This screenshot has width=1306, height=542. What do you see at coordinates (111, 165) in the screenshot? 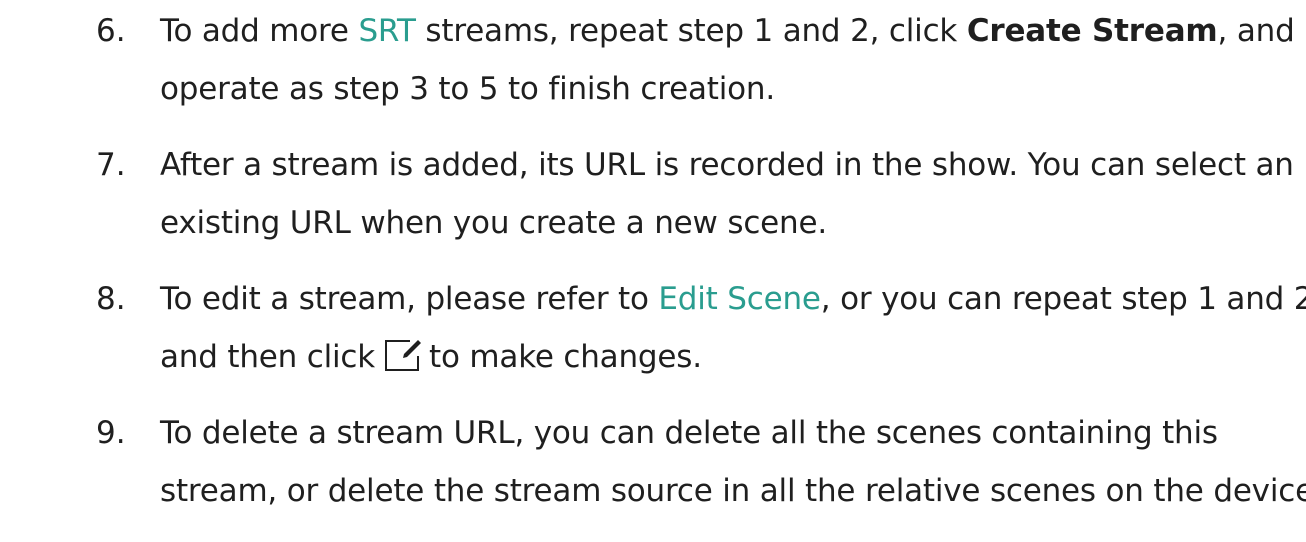
I see `step-number: 7.` at bounding box center [111, 165].